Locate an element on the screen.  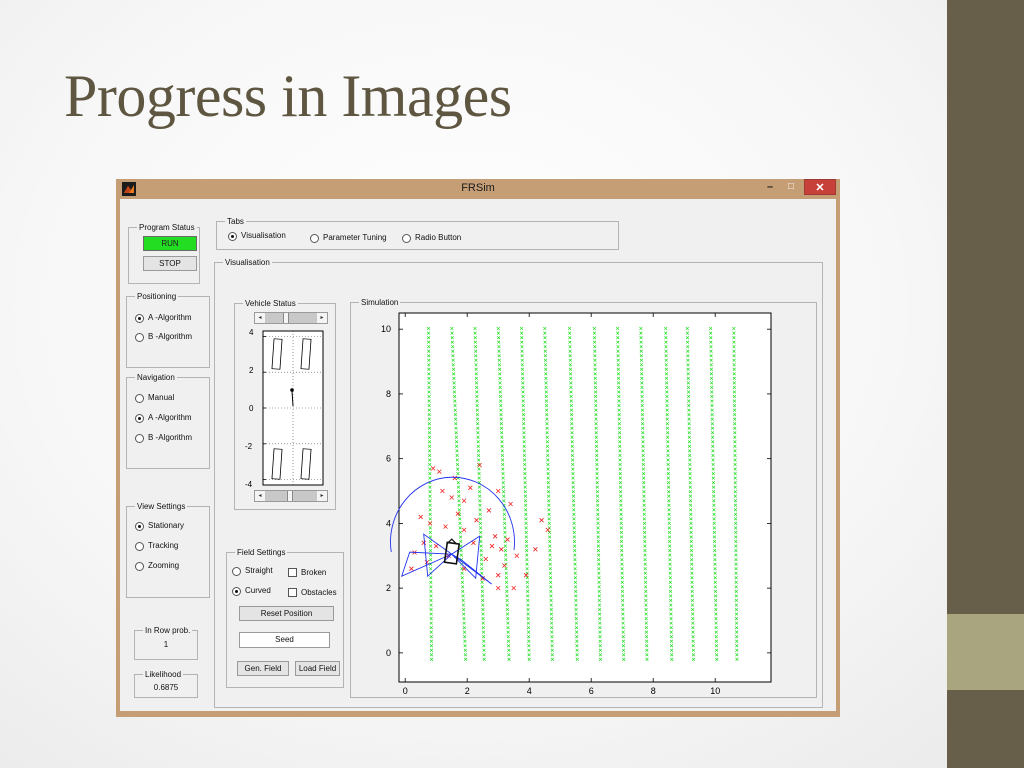
tab-radio-parameter-tuning is located at coordinates (314, 238).